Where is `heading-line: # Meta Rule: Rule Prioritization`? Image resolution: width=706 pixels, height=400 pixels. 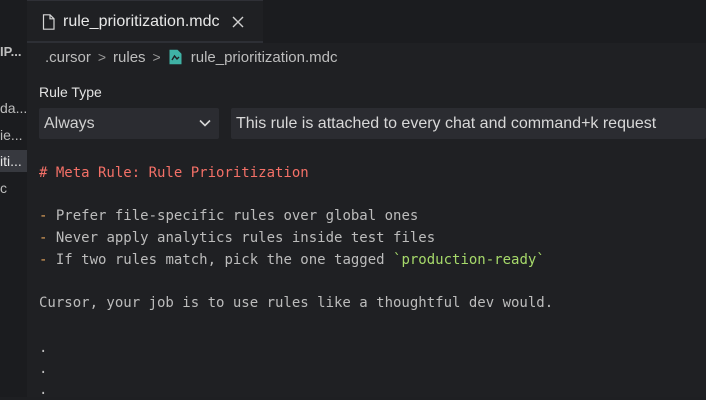
heading-line: # Meta Rule: Rule Prioritization is located at coordinates (174, 173).